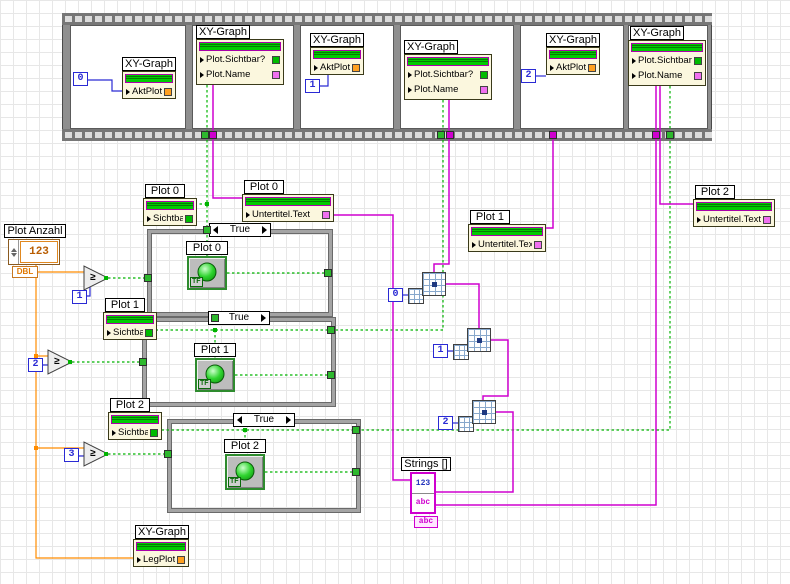 This screenshot has height=584, width=790. Describe the element at coordinates (227, 142) in the screenshot. I see `wire-name0-subtitle` at that location.